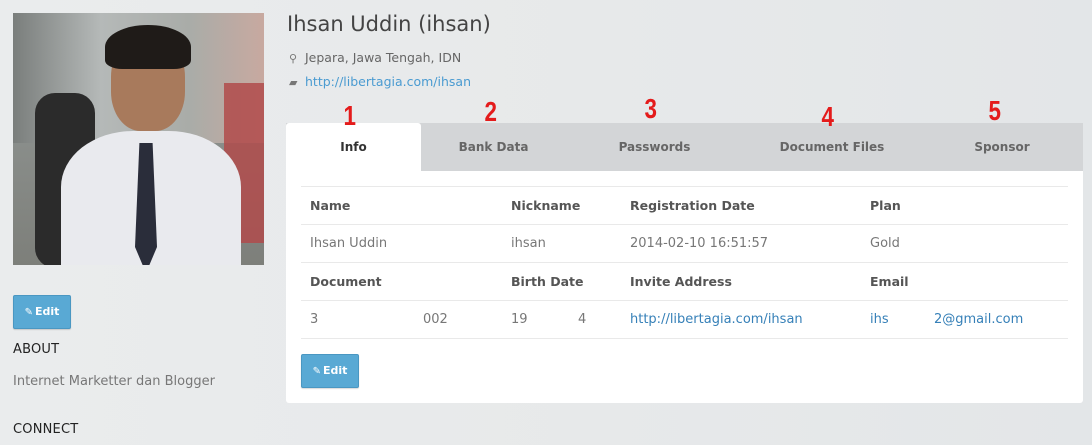  What do you see at coordinates (528, 243) in the screenshot?
I see `value-nickname: ihsan` at bounding box center [528, 243].